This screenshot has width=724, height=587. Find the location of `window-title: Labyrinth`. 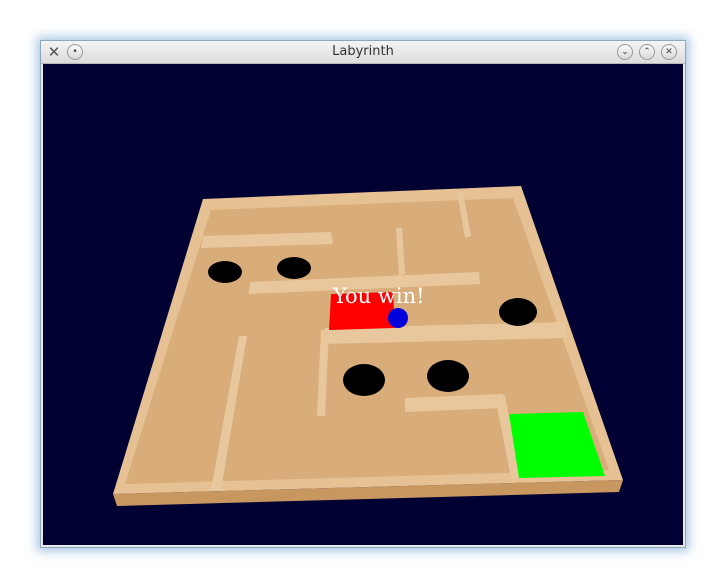

window-title: Labyrinth is located at coordinates (363, 51).